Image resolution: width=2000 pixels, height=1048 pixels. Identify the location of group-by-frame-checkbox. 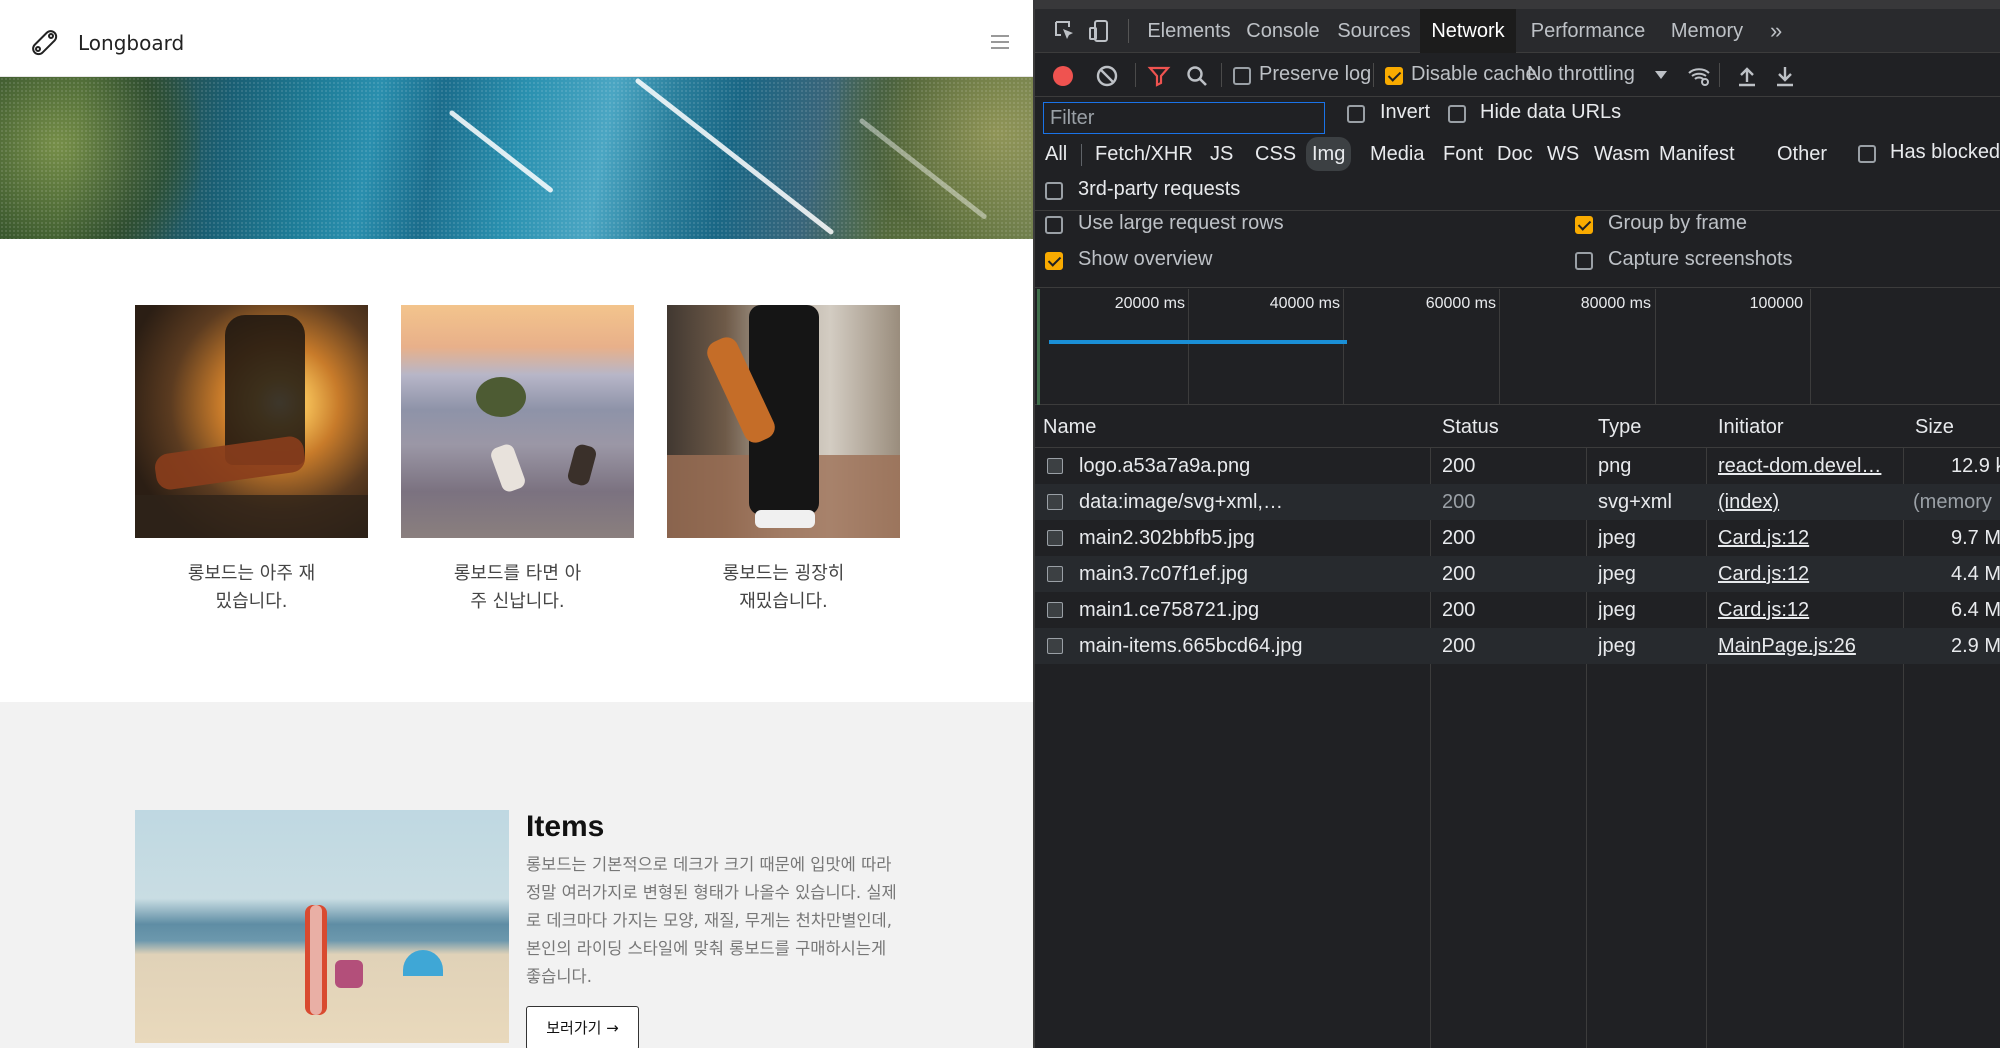
(1584, 225).